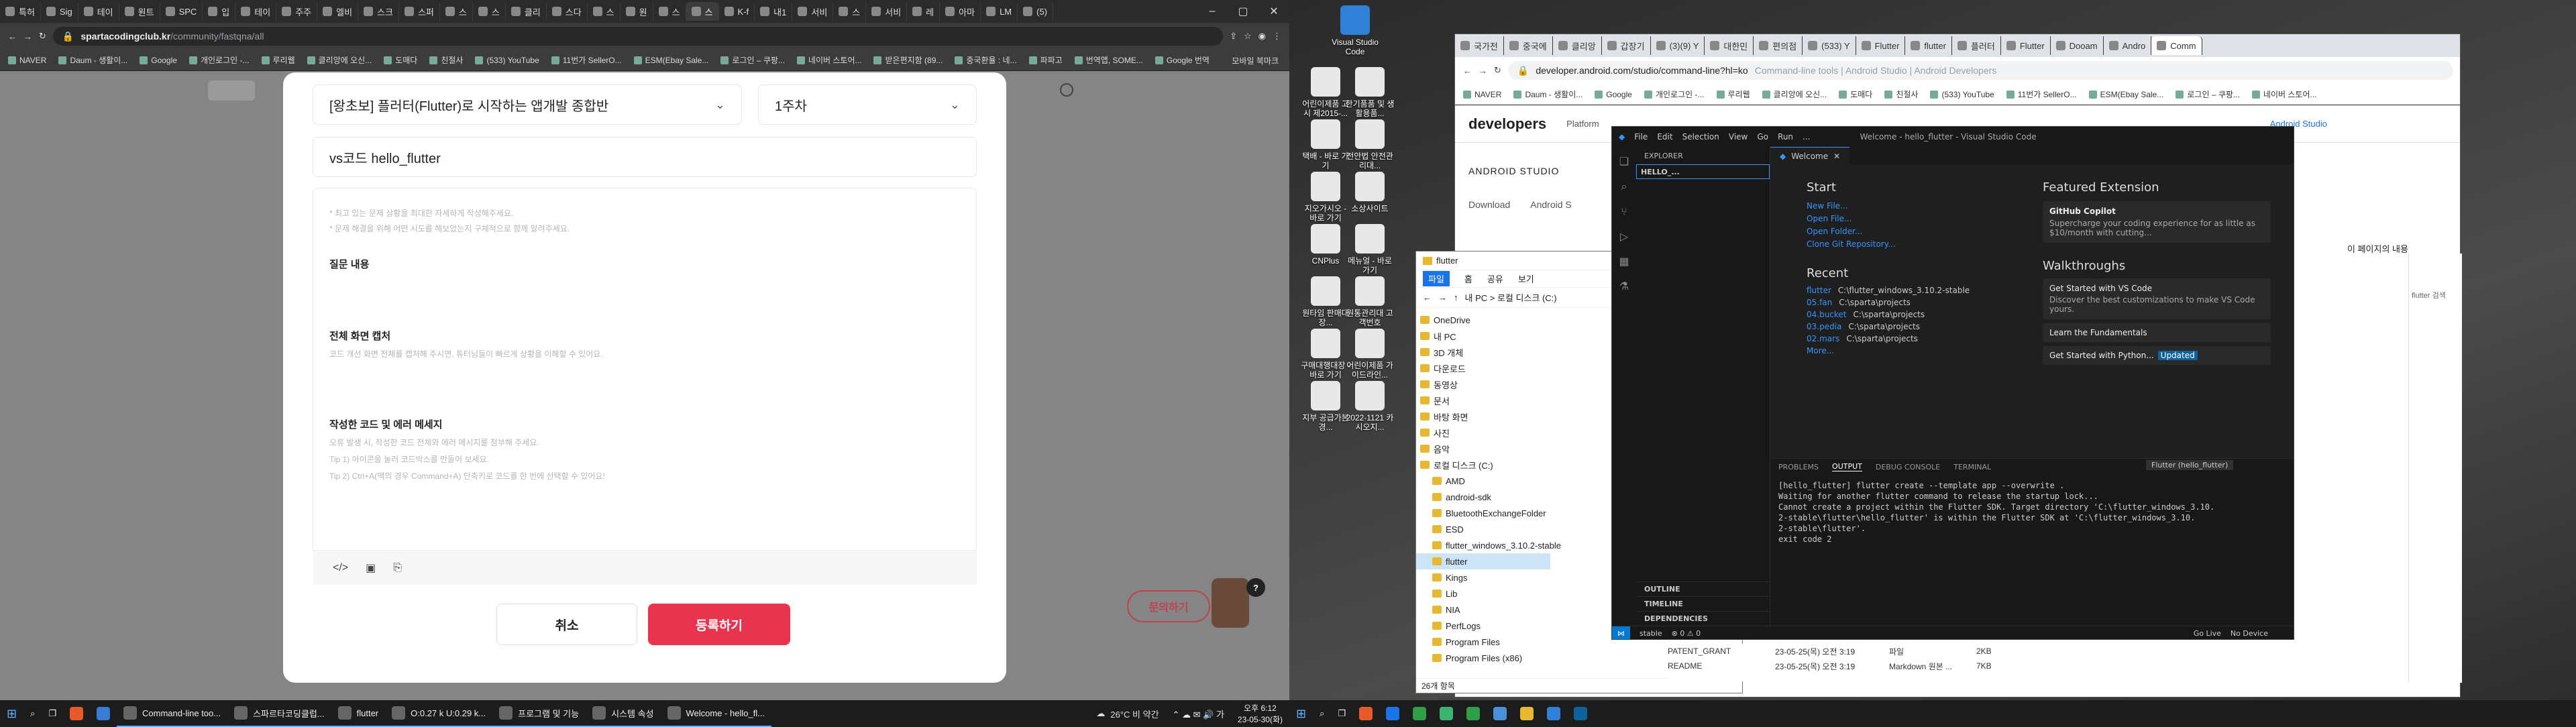 The image size is (2576, 727). Describe the element at coordinates (1233, 36) in the screenshot. I see `share-icon: ⇪` at that location.